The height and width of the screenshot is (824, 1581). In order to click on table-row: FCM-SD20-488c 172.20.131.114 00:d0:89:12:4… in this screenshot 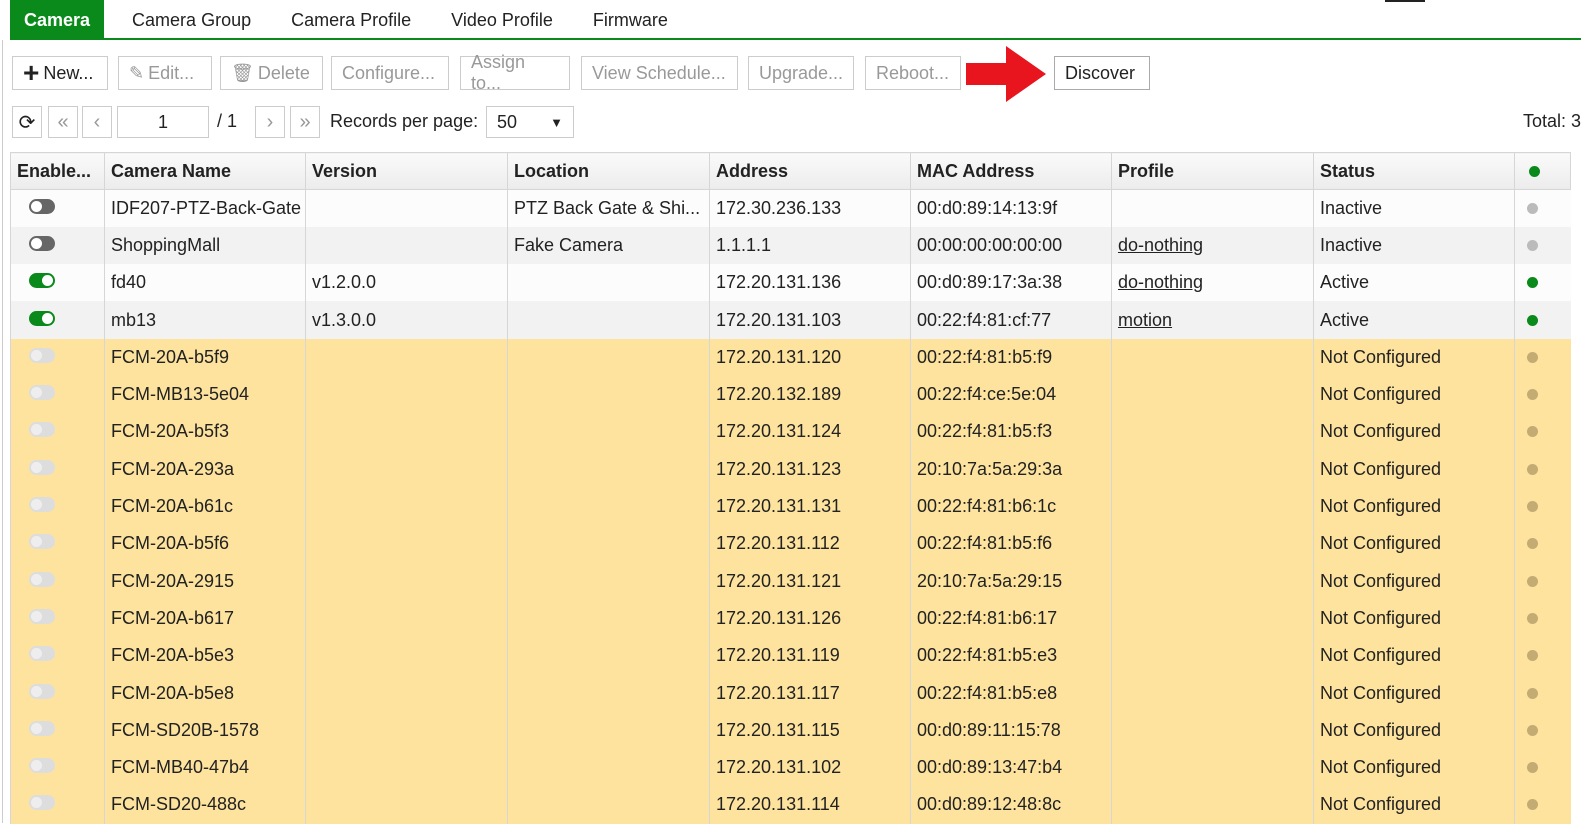, I will do `click(790, 805)`.